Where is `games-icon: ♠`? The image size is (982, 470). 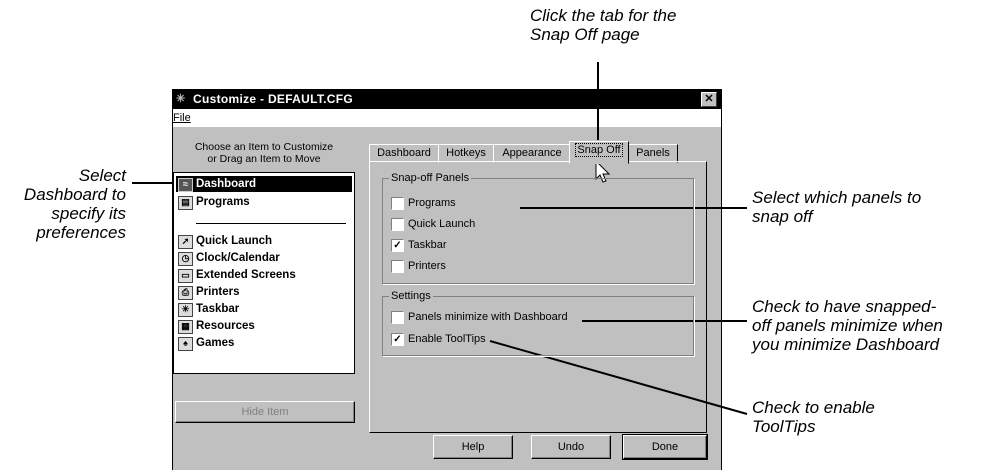
games-icon: ♠ is located at coordinates (185, 344).